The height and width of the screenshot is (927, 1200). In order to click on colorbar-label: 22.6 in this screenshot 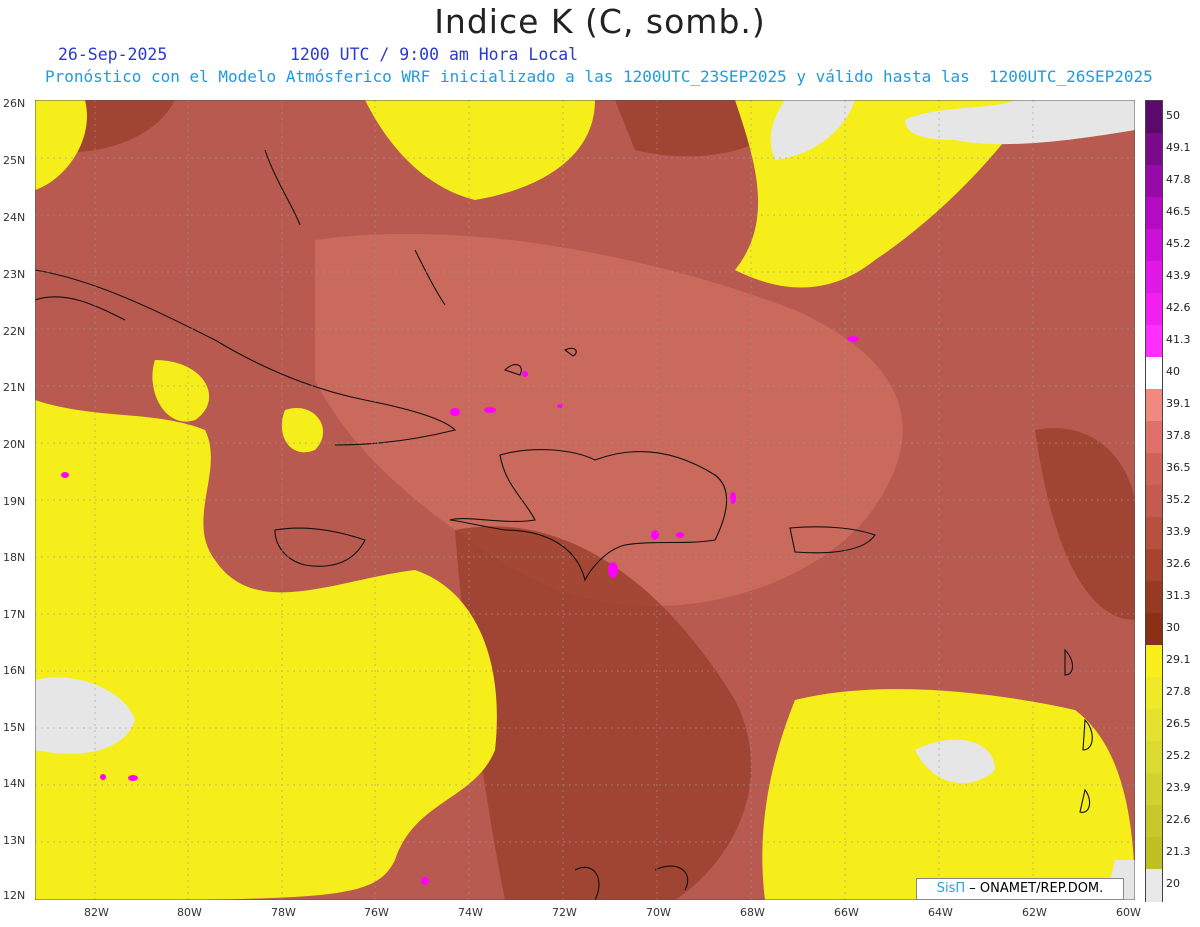, I will do `click(1178, 819)`.